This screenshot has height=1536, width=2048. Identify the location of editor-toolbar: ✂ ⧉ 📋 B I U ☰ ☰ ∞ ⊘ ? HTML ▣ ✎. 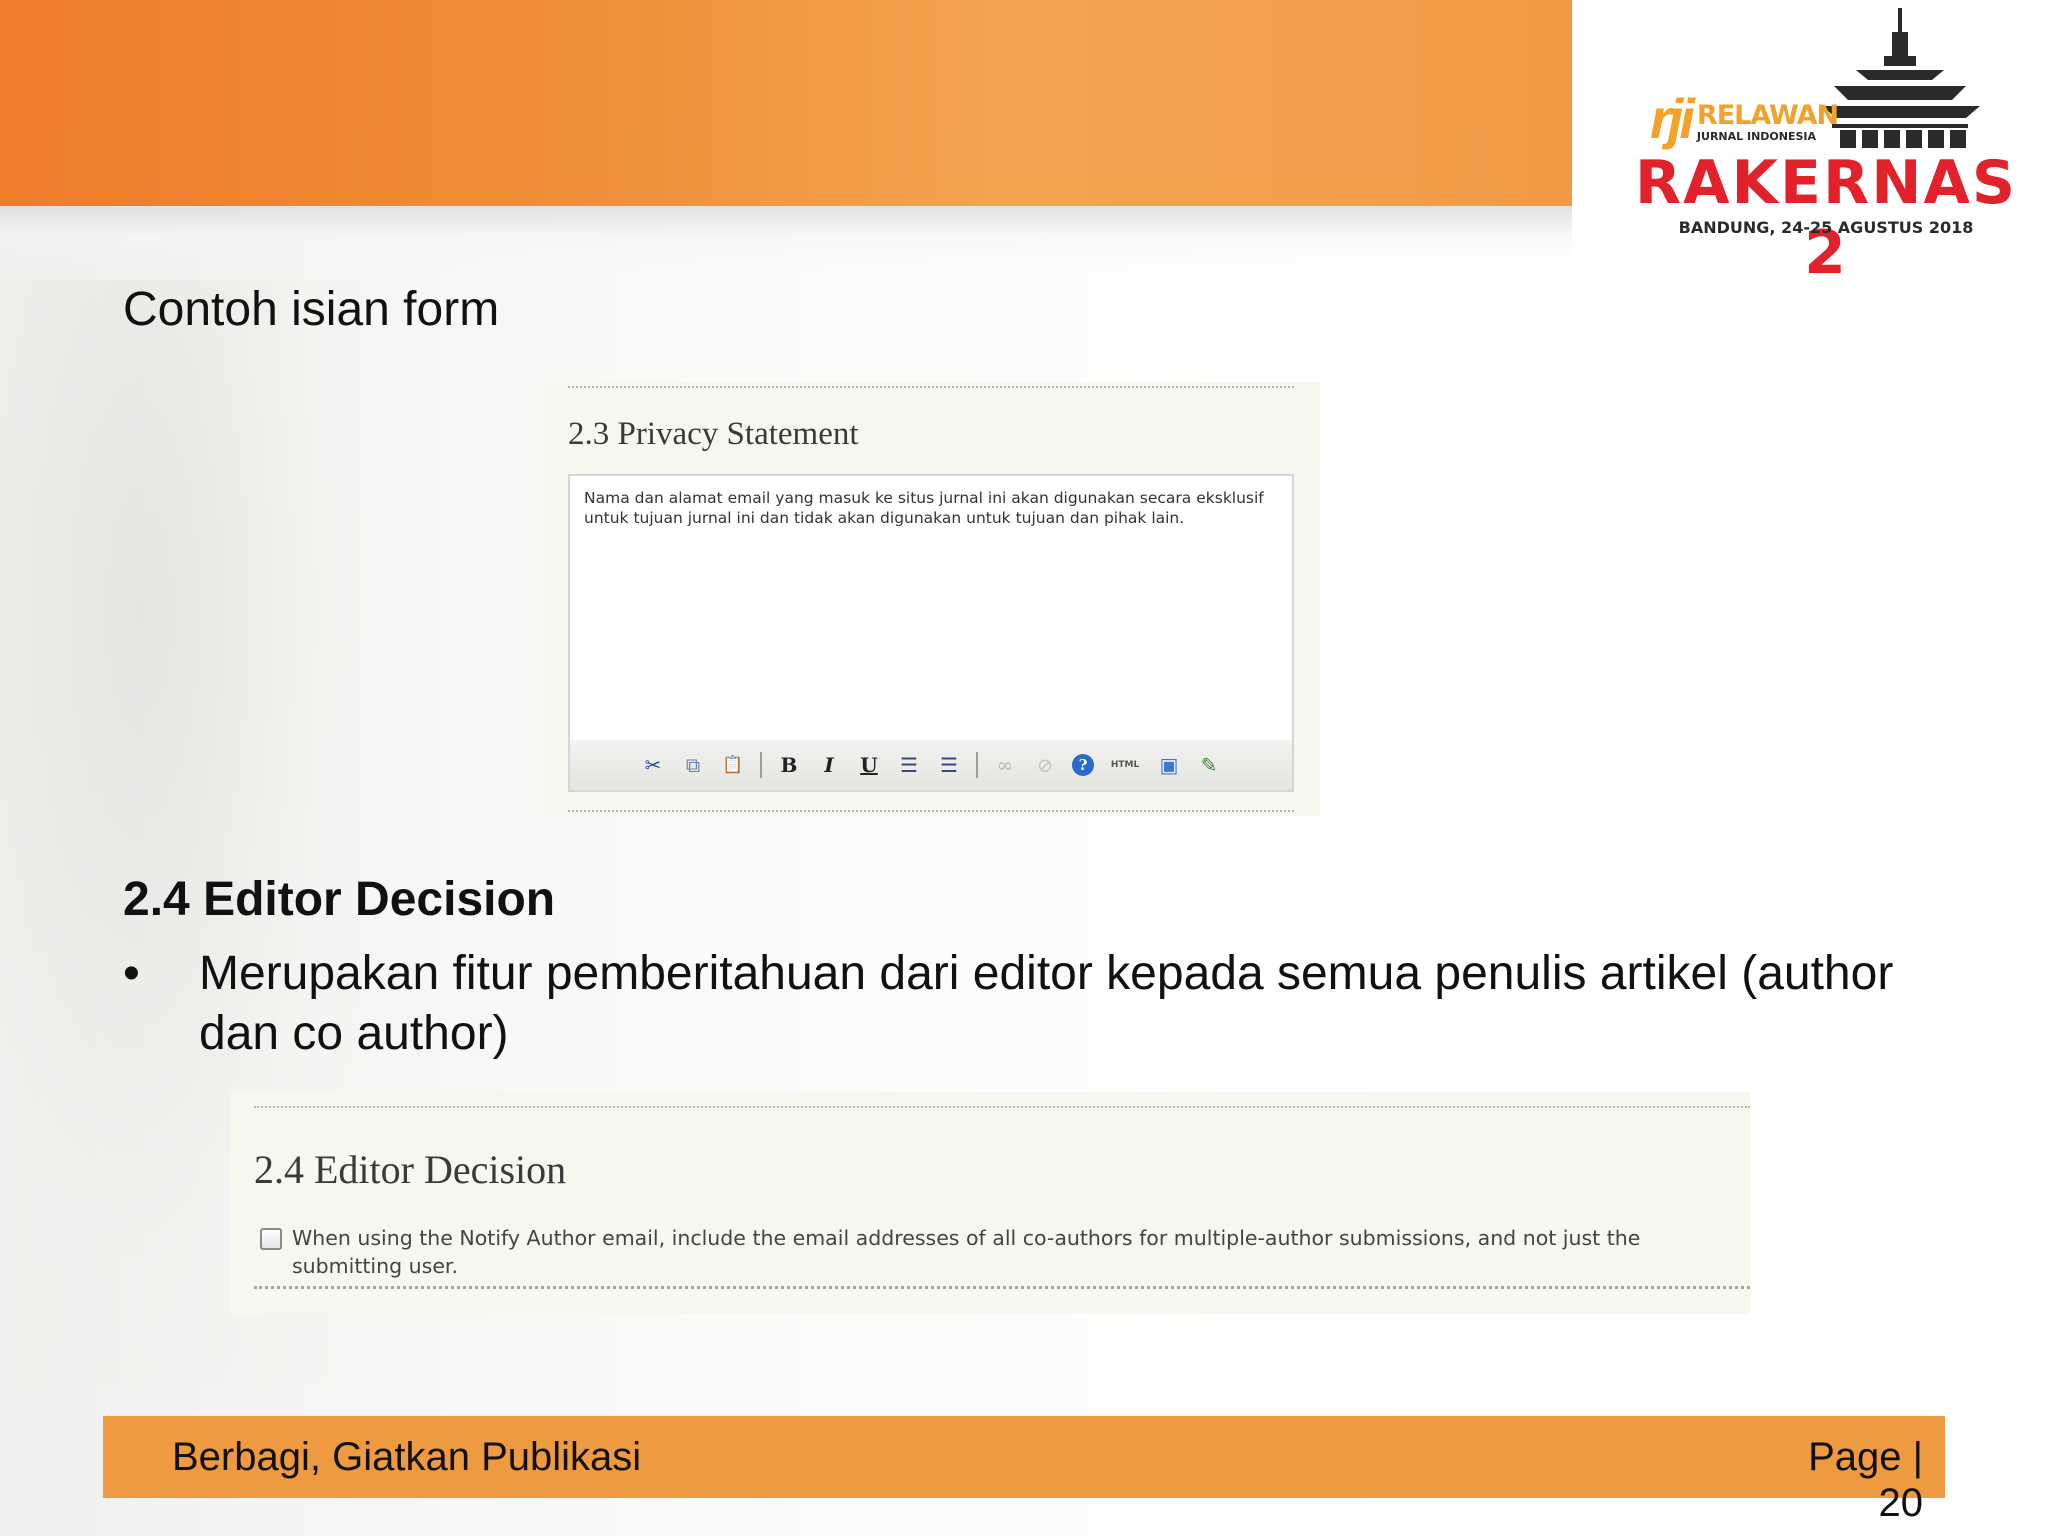
(931, 766).